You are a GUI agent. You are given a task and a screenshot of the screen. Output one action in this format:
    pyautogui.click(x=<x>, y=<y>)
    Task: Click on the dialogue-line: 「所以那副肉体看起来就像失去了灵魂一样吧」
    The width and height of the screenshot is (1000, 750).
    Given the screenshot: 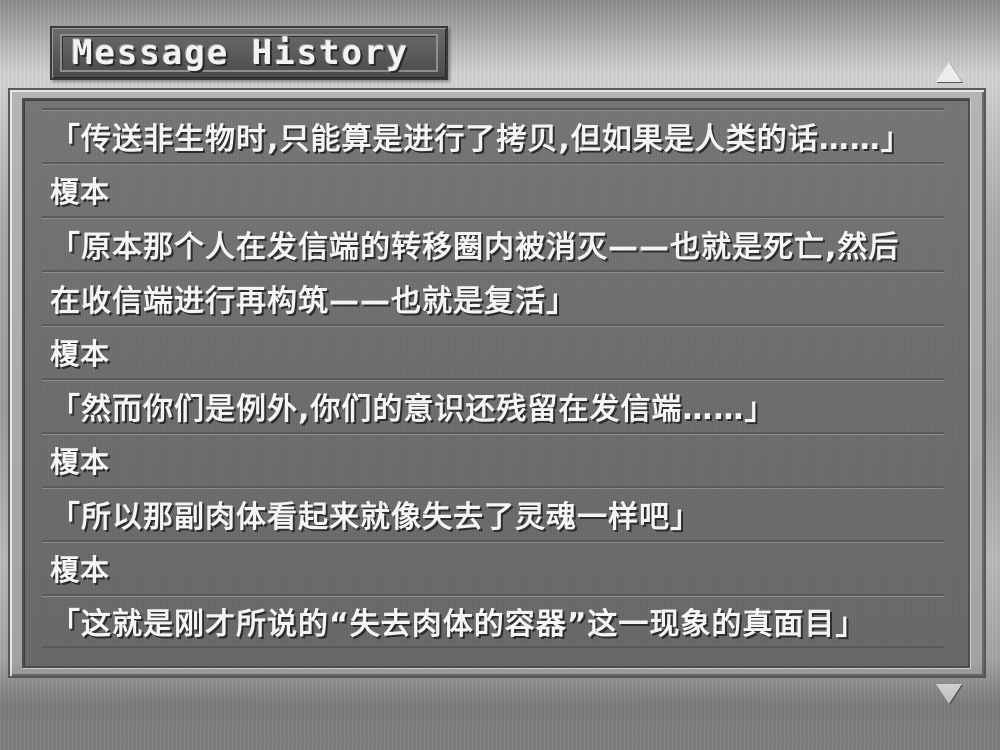 What is the action you would take?
    pyautogui.click(x=493, y=513)
    